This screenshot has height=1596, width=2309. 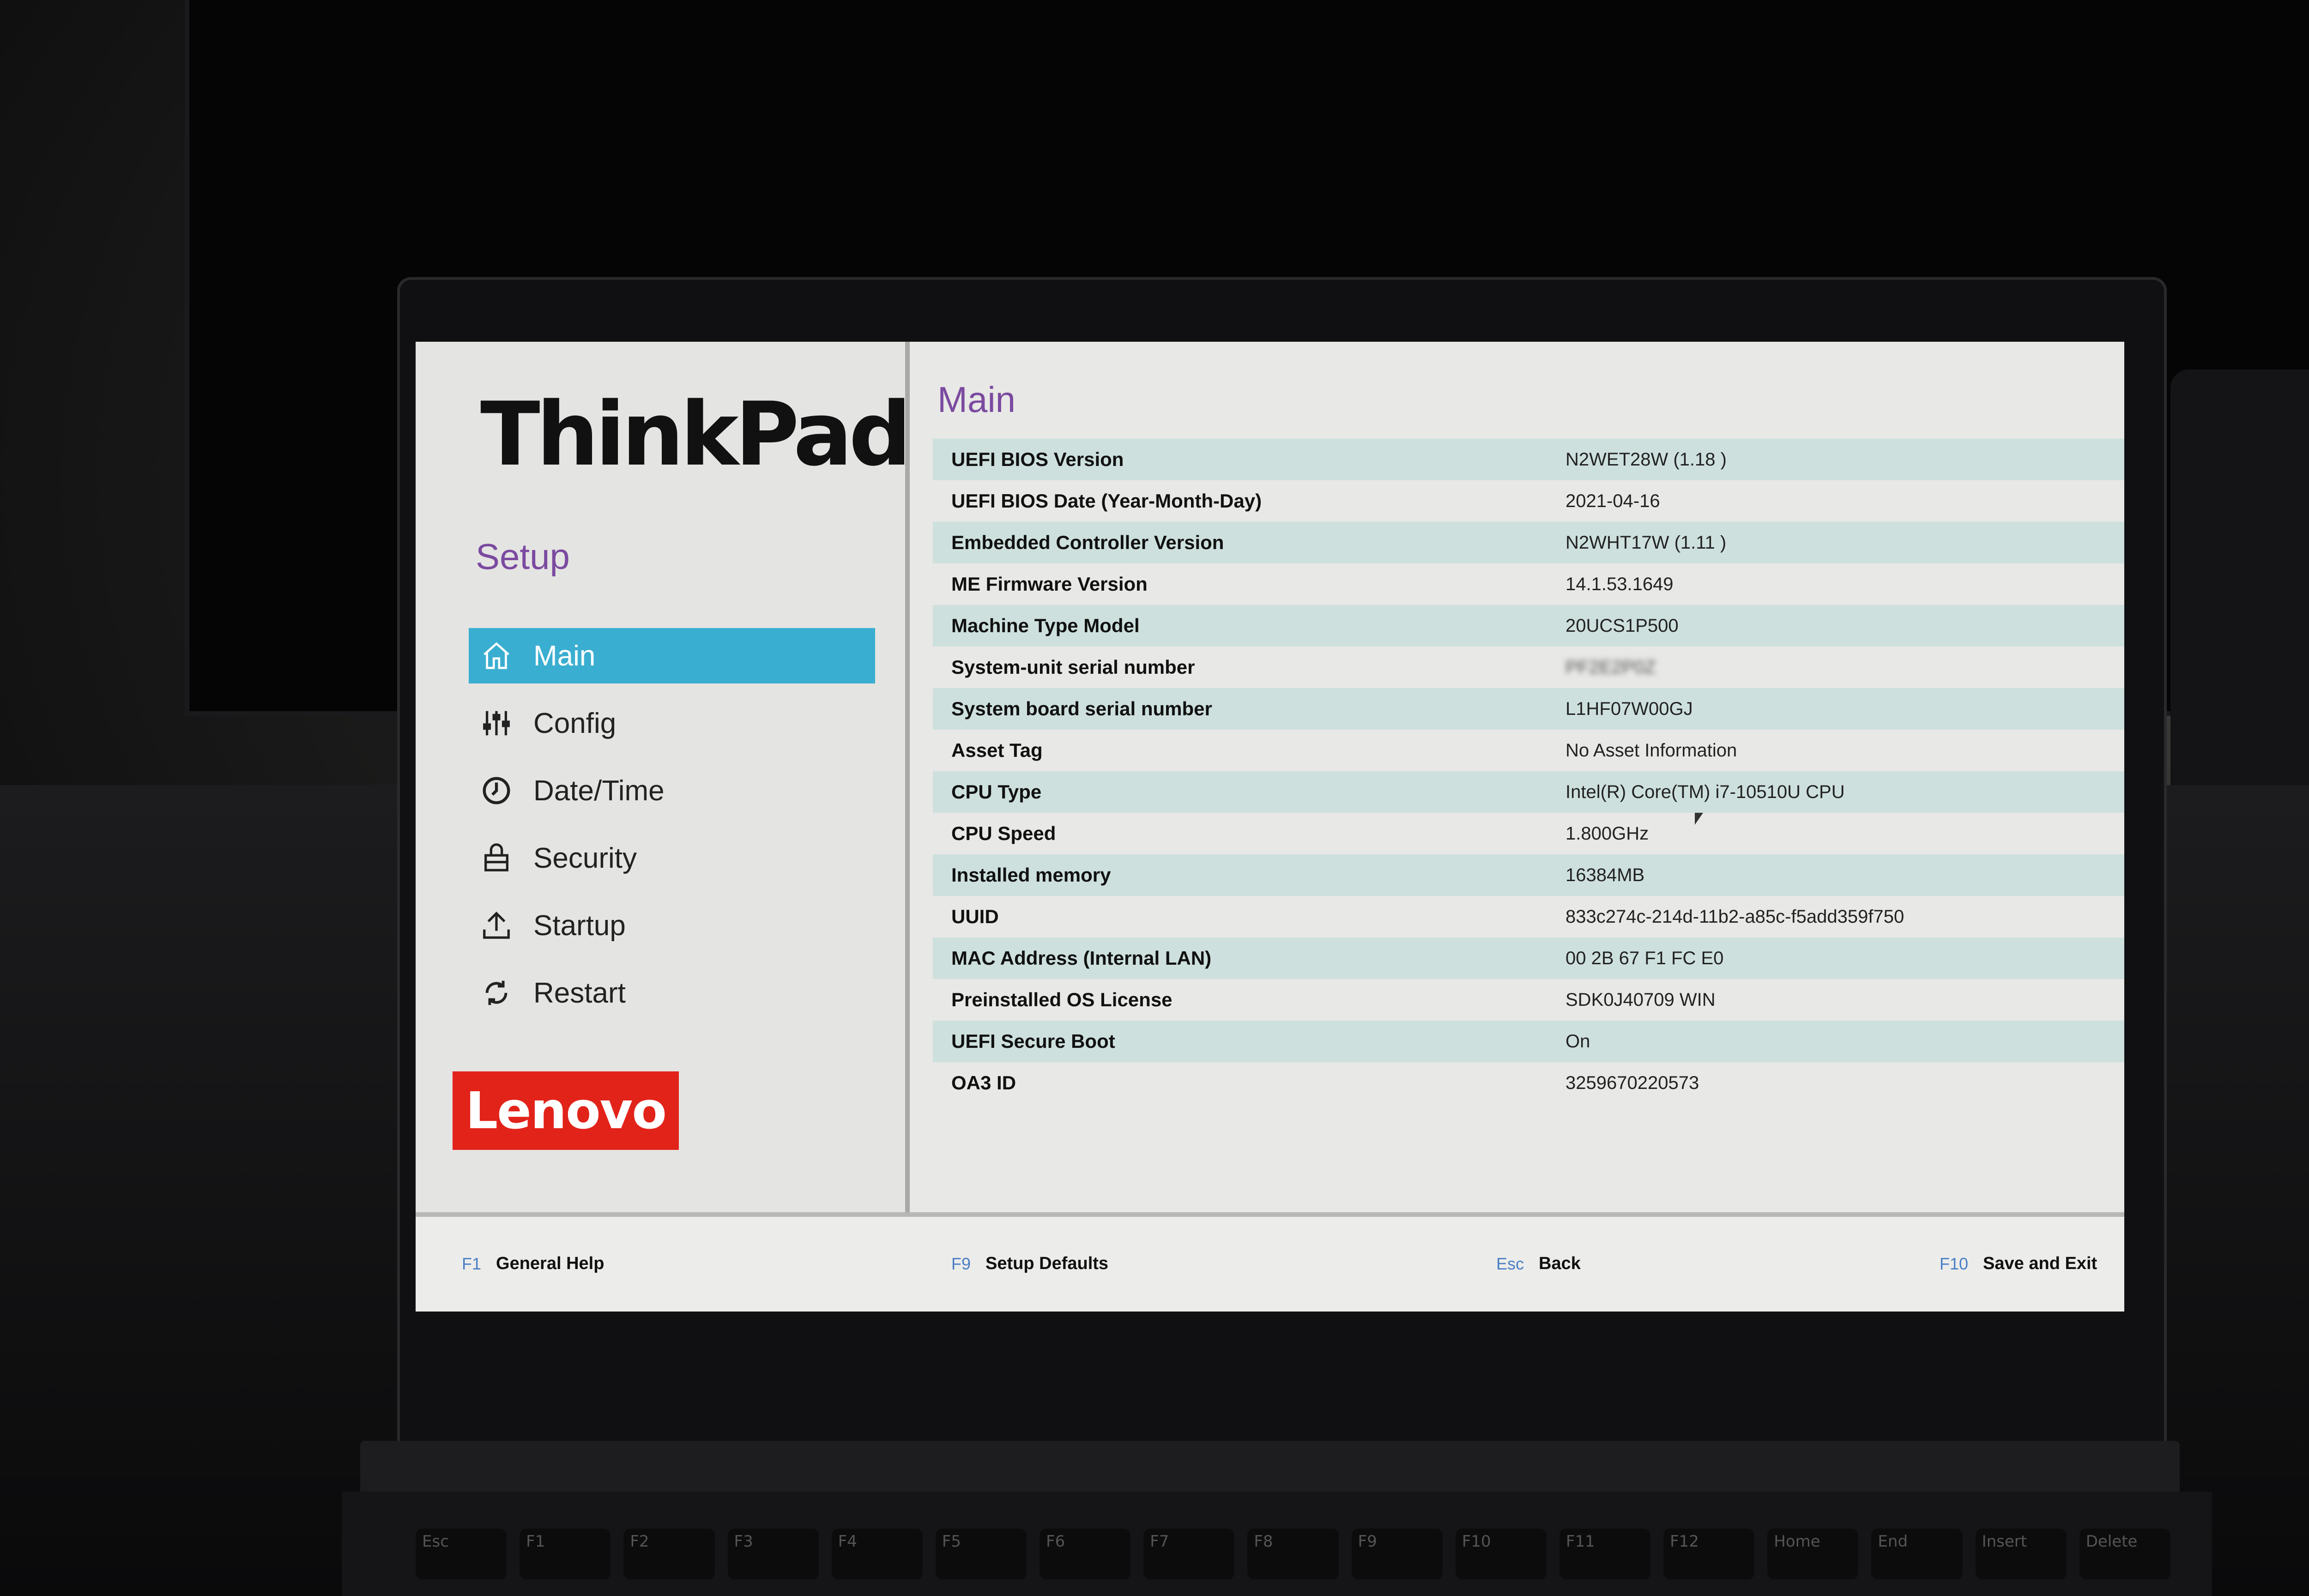 I want to click on keyboard-key: Esc, so click(x=461, y=1554).